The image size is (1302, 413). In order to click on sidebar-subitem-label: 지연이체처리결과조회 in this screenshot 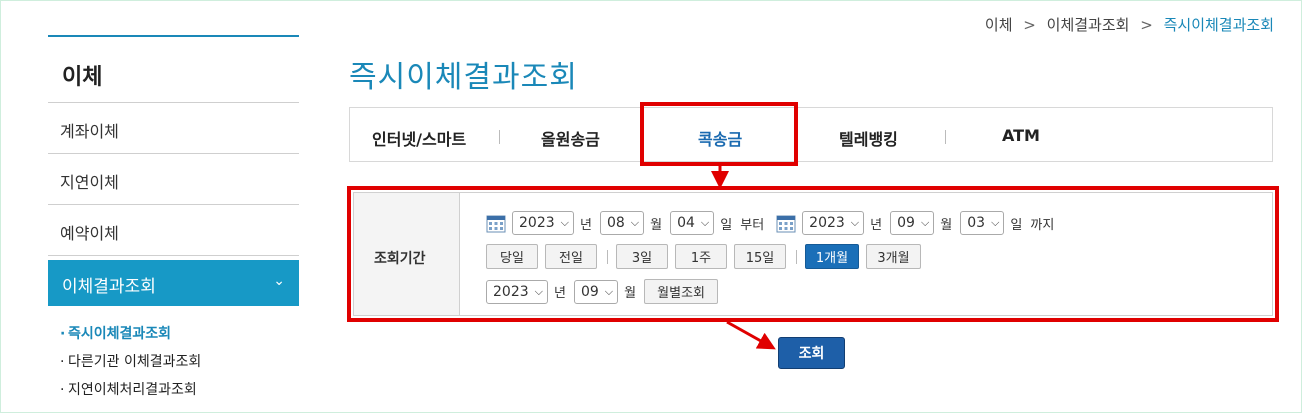, I will do `click(132, 390)`.